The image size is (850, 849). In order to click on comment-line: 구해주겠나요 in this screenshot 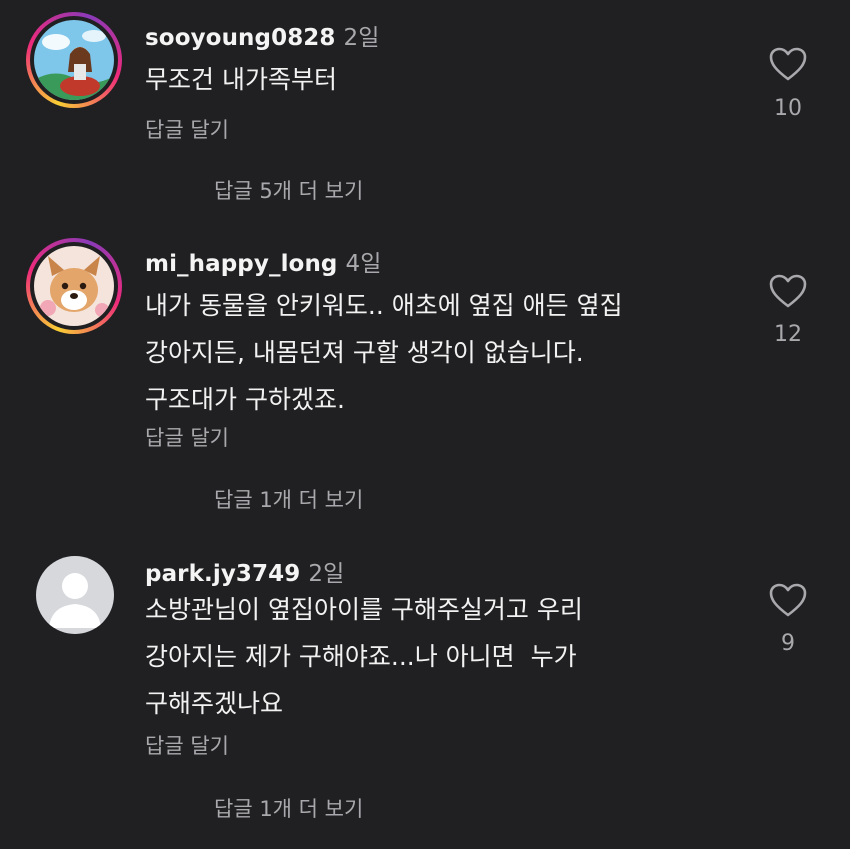, I will do `click(214, 703)`.